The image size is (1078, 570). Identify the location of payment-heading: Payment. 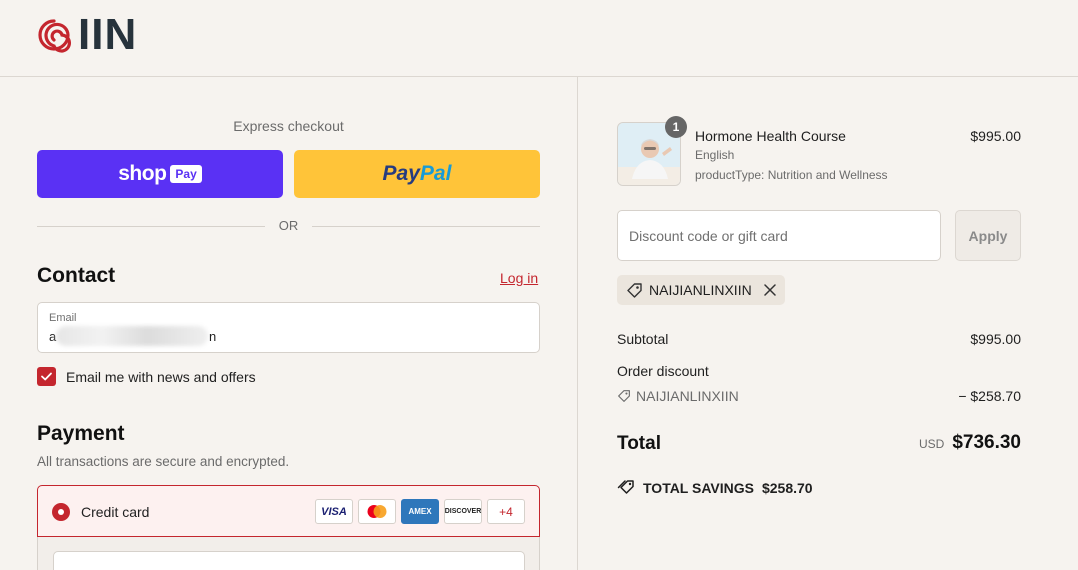
(81, 433).